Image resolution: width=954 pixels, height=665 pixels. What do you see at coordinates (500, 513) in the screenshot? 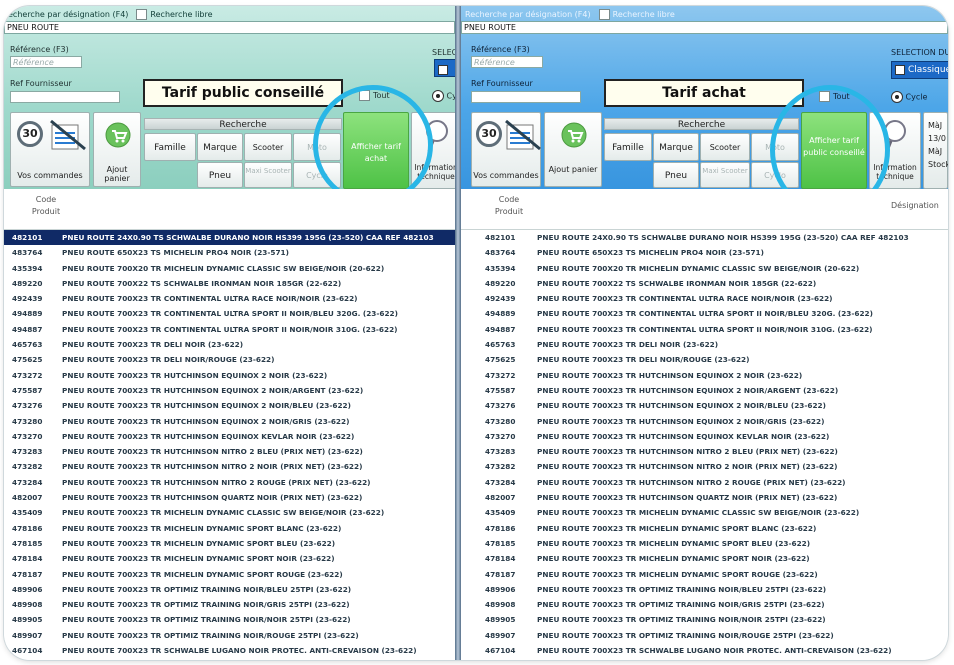
I see `product-code-cell: 435409` at bounding box center [500, 513].